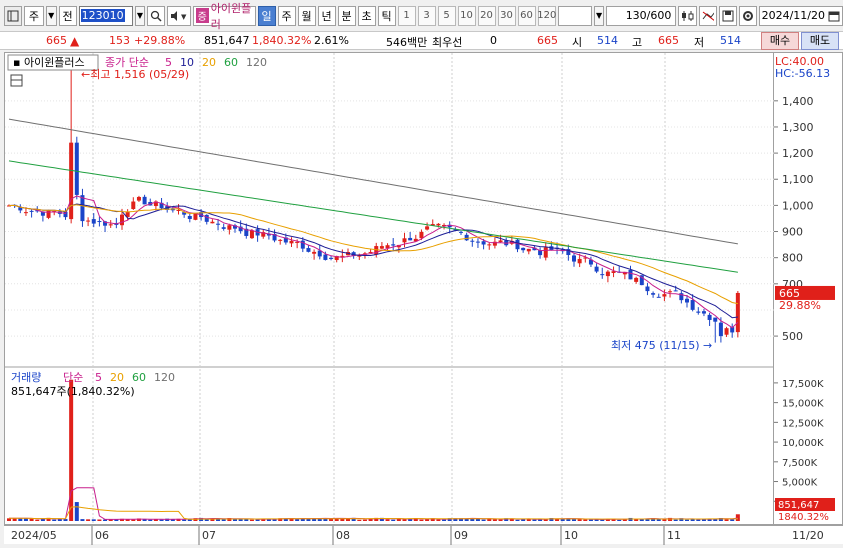  I want to click on period-tab-0: 일, so click(266, 15).